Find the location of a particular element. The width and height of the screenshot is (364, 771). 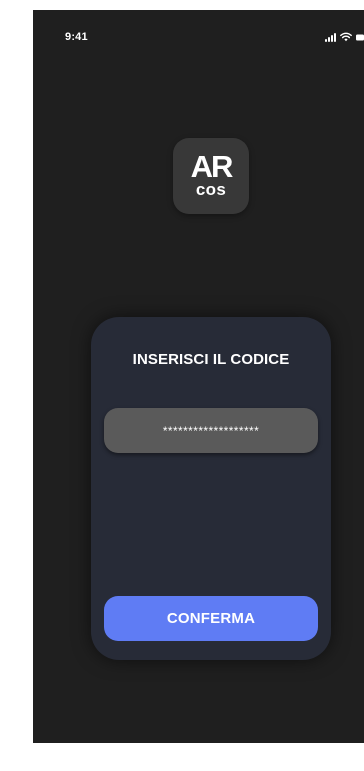

status-time: 9:41 is located at coordinates (76, 37).